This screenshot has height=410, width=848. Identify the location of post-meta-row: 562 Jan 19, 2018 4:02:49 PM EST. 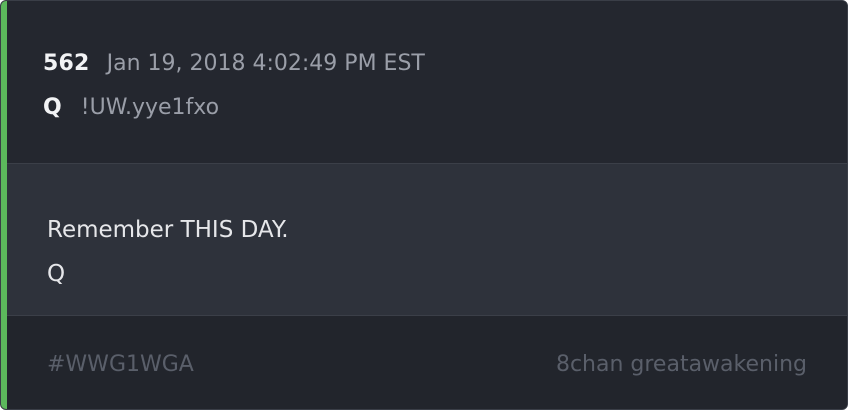
(234, 64).